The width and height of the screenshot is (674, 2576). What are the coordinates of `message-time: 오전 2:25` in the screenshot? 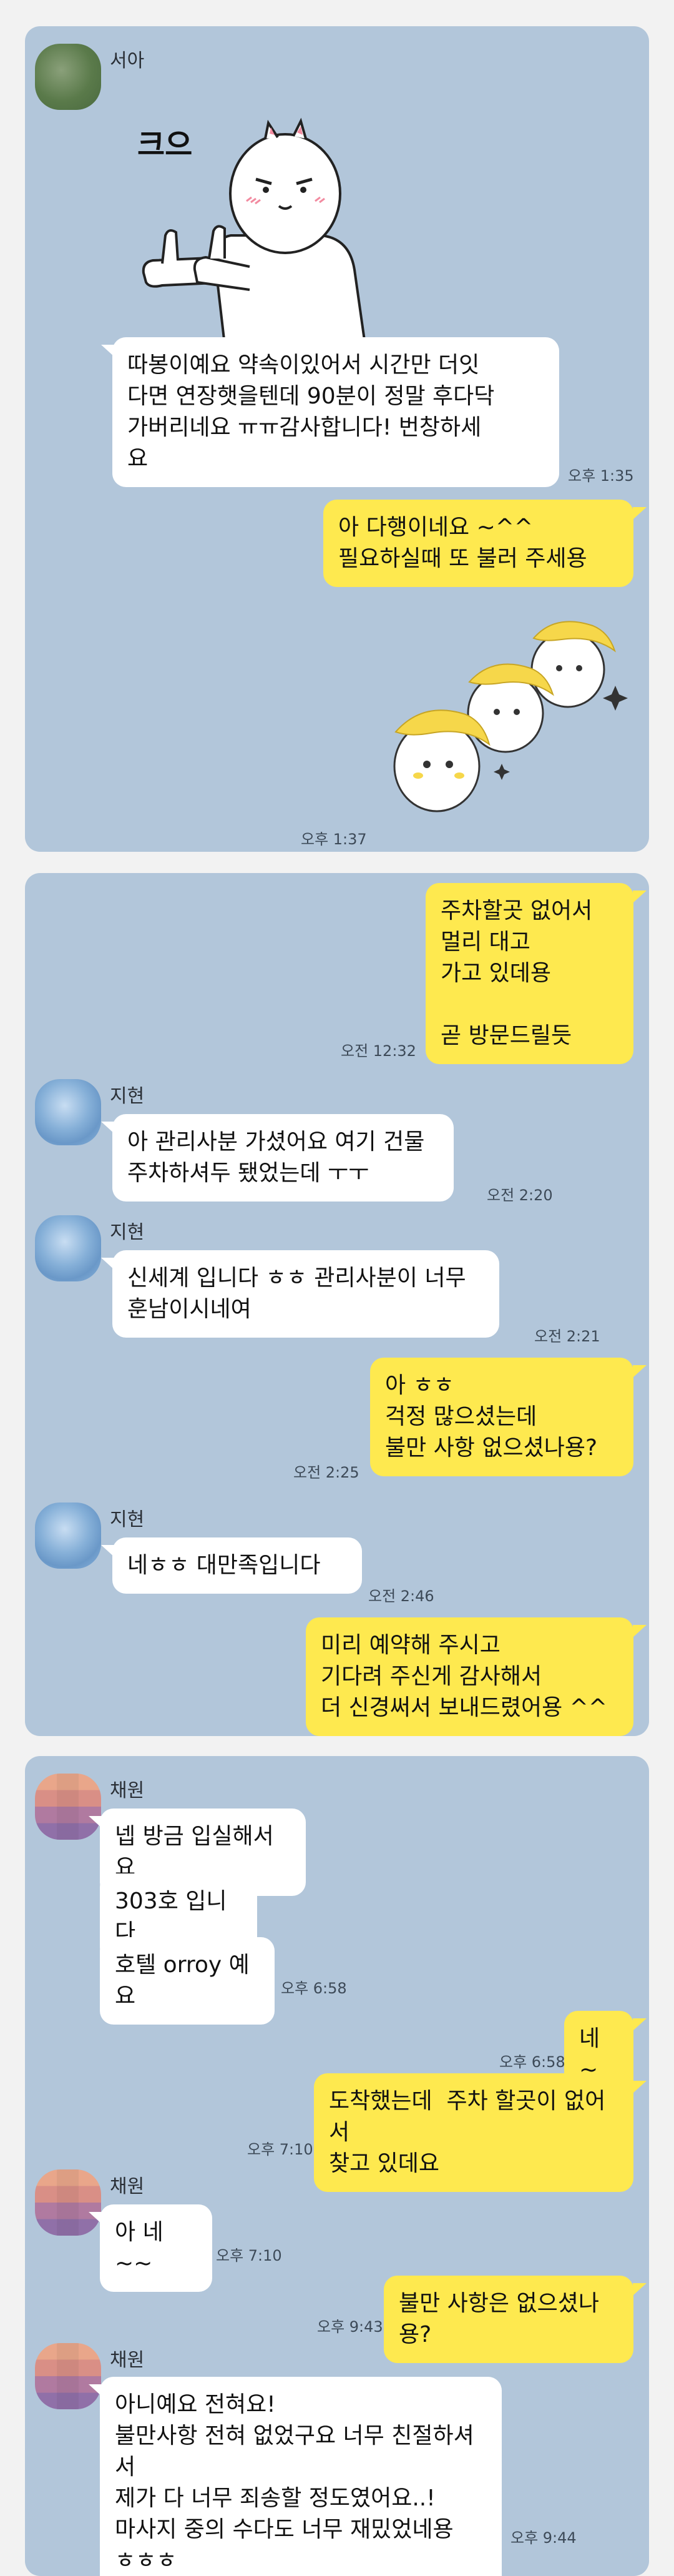 It's located at (326, 1473).